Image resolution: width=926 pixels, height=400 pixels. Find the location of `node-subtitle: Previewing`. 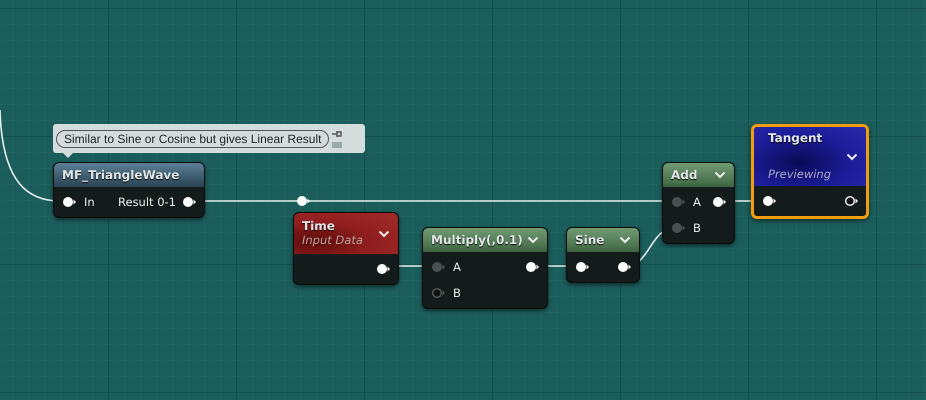

node-subtitle: Previewing is located at coordinates (800, 174).